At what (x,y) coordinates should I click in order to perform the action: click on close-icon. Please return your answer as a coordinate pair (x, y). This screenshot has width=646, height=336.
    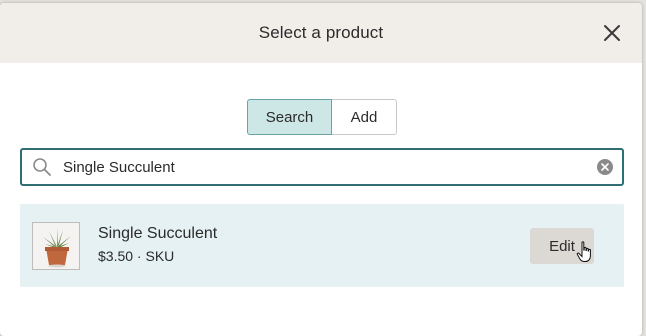
    Looking at the image, I should click on (612, 33).